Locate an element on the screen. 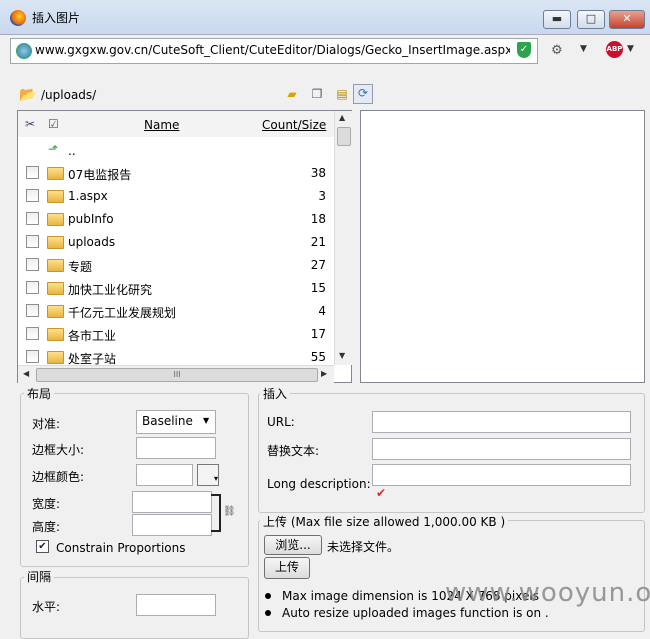 The height and width of the screenshot is (639, 650). file-name: 加快工业化研究 is located at coordinates (110, 289).